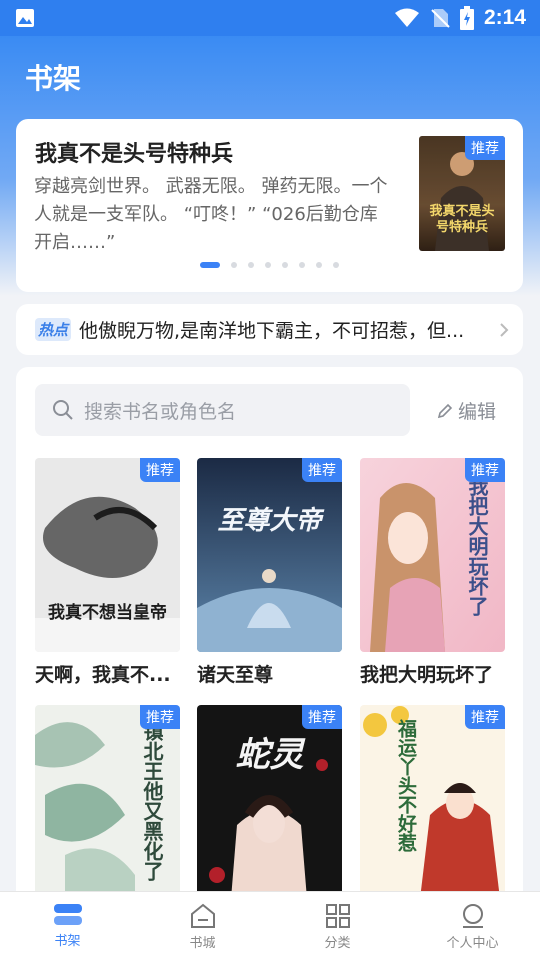 The height and width of the screenshot is (960, 540). What do you see at coordinates (160, 411) in the screenshot?
I see `search-placeholder: 搜索书名或角色名` at bounding box center [160, 411].